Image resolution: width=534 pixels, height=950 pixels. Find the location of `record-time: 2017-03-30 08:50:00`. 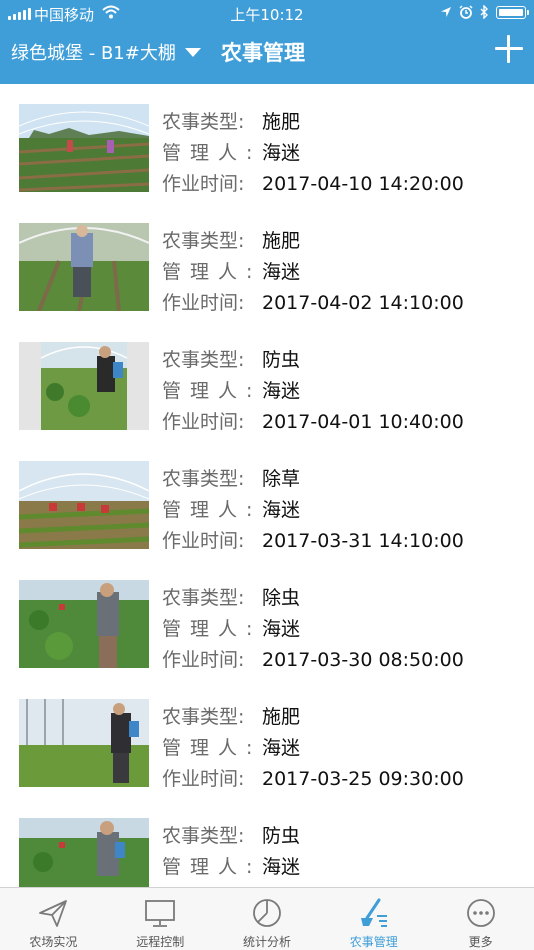

record-time: 2017-03-30 08:50:00 is located at coordinates (363, 660).